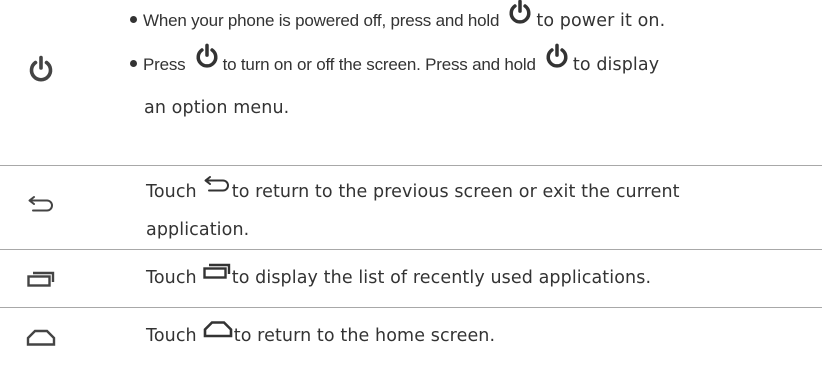 The height and width of the screenshot is (371, 822). What do you see at coordinates (198, 230) in the screenshot?
I see `back-text-line2: application.` at bounding box center [198, 230].